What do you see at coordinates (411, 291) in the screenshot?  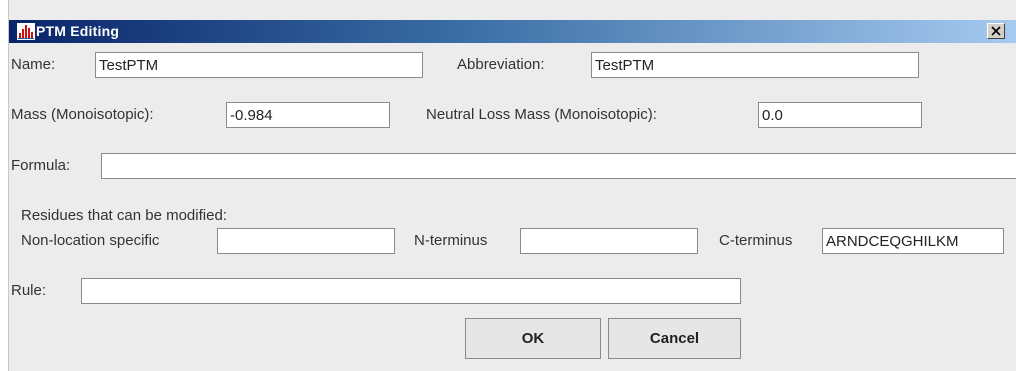 I see `rule-field` at bounding box center [411, 291].